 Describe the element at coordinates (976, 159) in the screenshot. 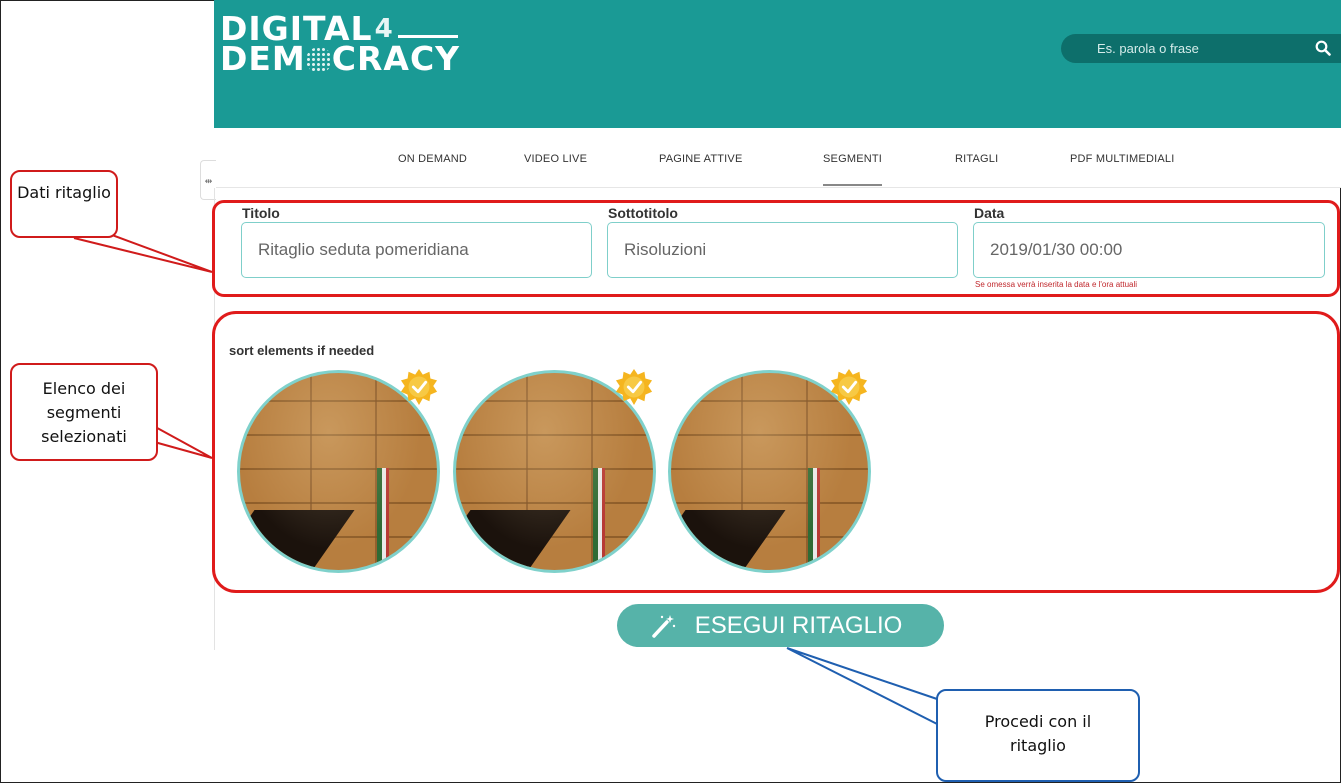

I see `nav-tab-ritagli: RITAGLI` at that location.